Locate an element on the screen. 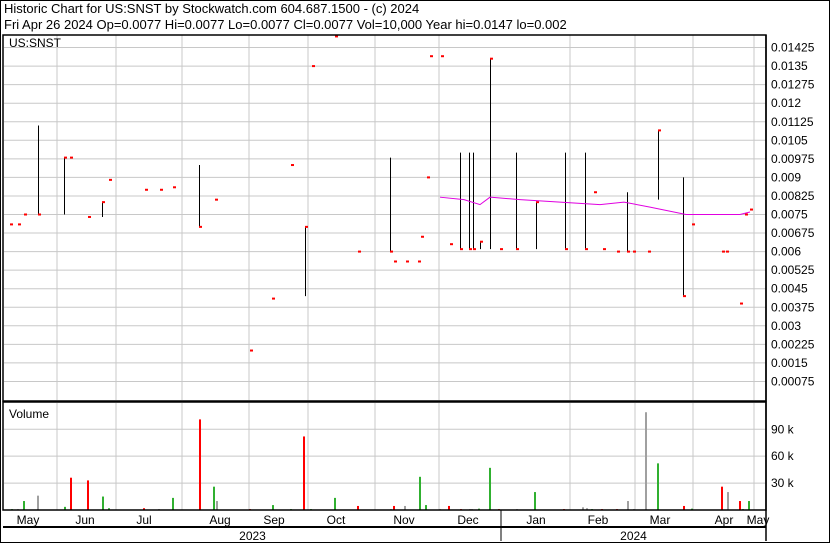 This screenshot has width=830, height=543. price-tick-label: 0.0075 is located at coordinates (789, 215).